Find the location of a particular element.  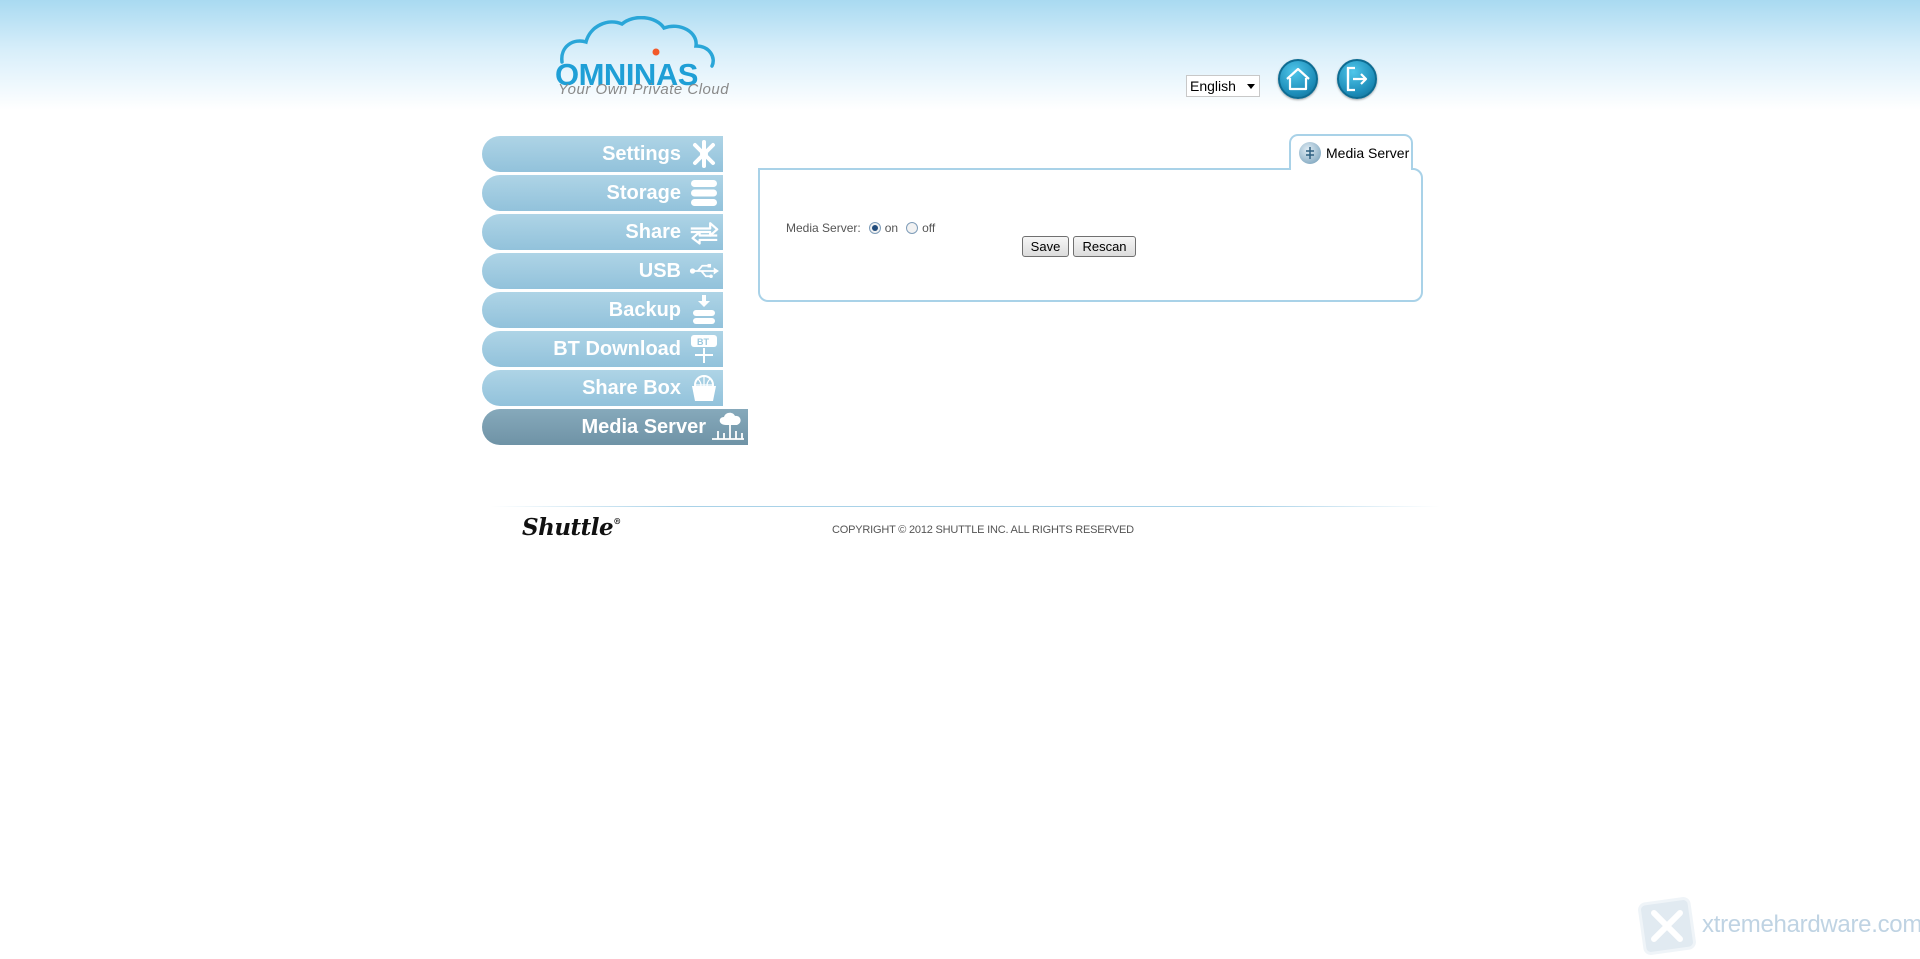

sidebar-item-label: Share Box is located at coordinates (631, 387).